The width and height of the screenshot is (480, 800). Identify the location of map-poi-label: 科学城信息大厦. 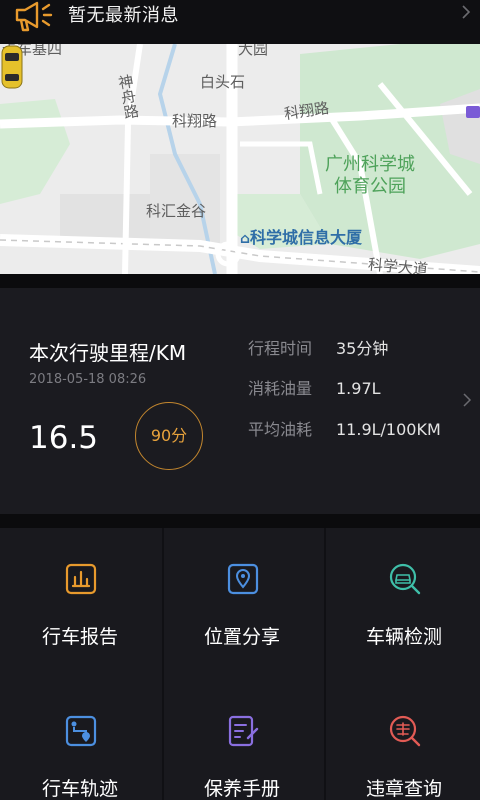
(306, 237).